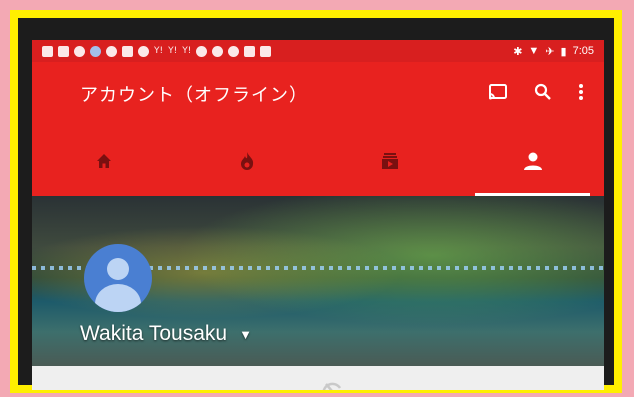 The height and width of the screenshot is (397, 634). Describe the element at coordinates (583, 51) in the screenshot. I see `status-time: 7:05` at that location.